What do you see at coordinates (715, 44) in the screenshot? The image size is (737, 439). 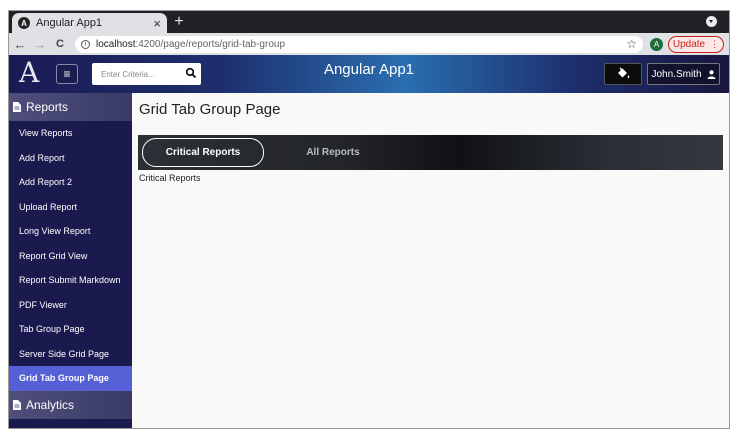 I see `more-vert-icon: ⋮` at bounding box center [715, 44].